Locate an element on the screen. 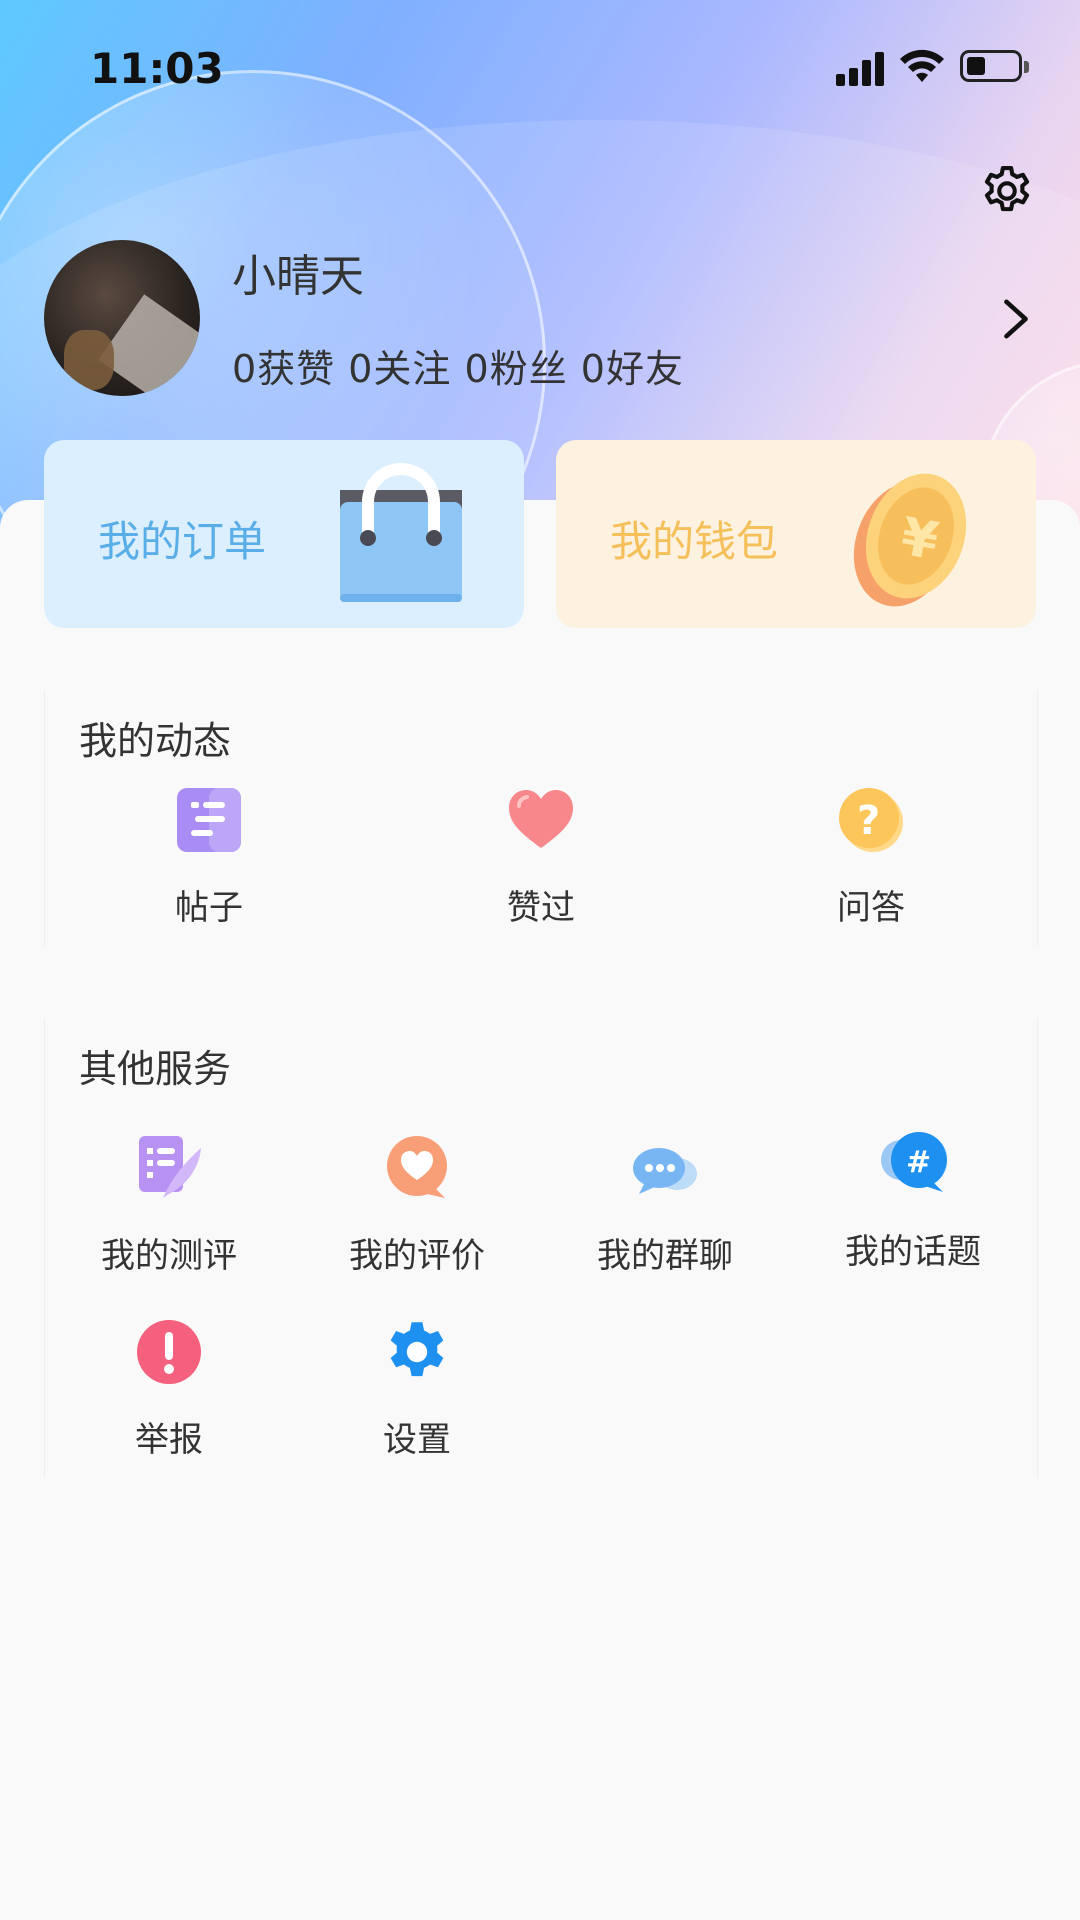  rating-heart-bubble-icon is located at coordinates (417, 1167).